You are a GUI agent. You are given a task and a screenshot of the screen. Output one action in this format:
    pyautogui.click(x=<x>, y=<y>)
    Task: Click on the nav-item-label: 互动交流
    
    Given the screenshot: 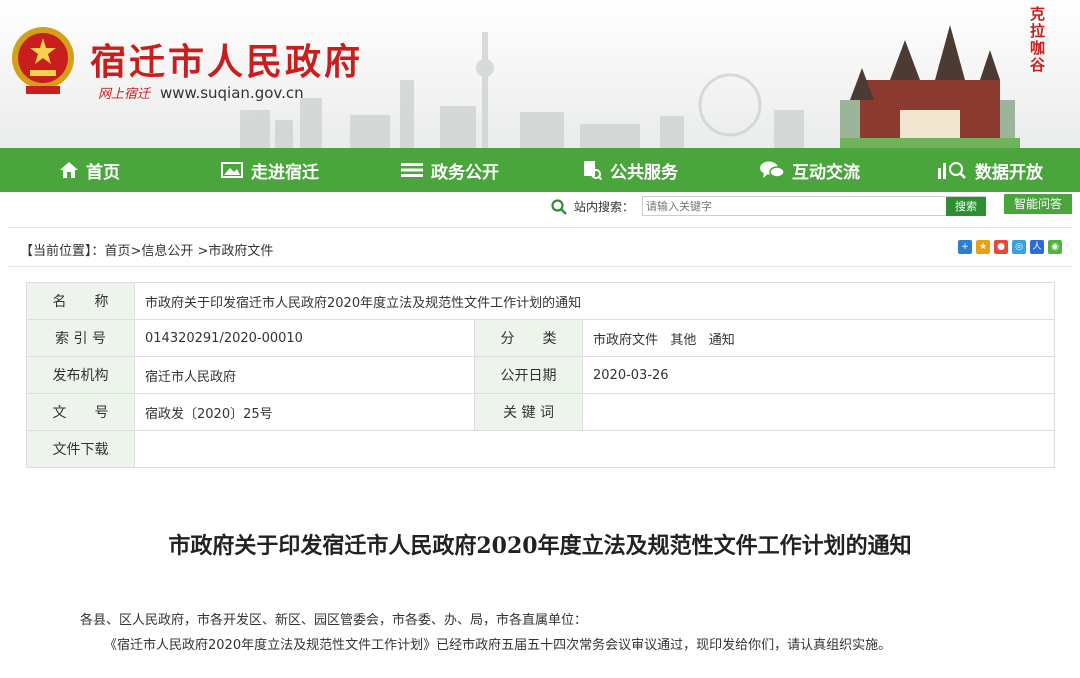 What is the action you would take?
    pyautogui.click(x=826, y=172)
    